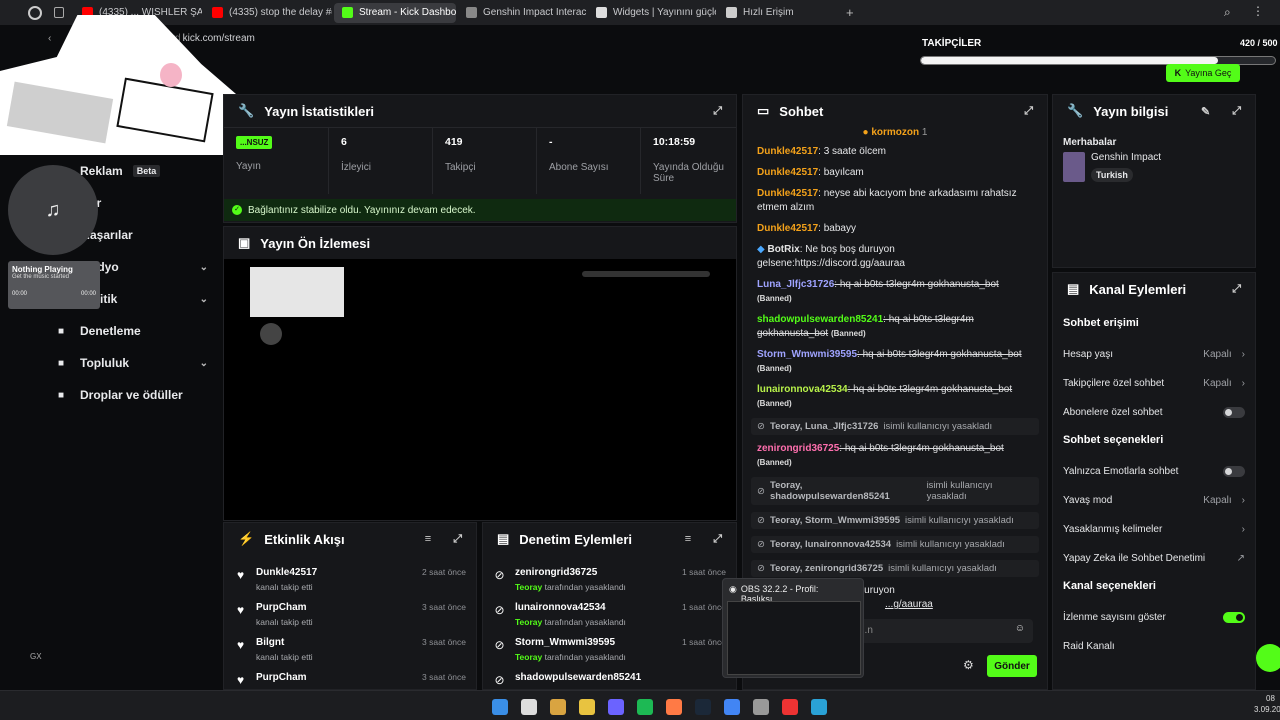  Describe the element at coordinates (350, 654) in the screenshot. I see `activity-item: ♥ Bilgnt kanalı takip etti 3 saat önce` at that location.